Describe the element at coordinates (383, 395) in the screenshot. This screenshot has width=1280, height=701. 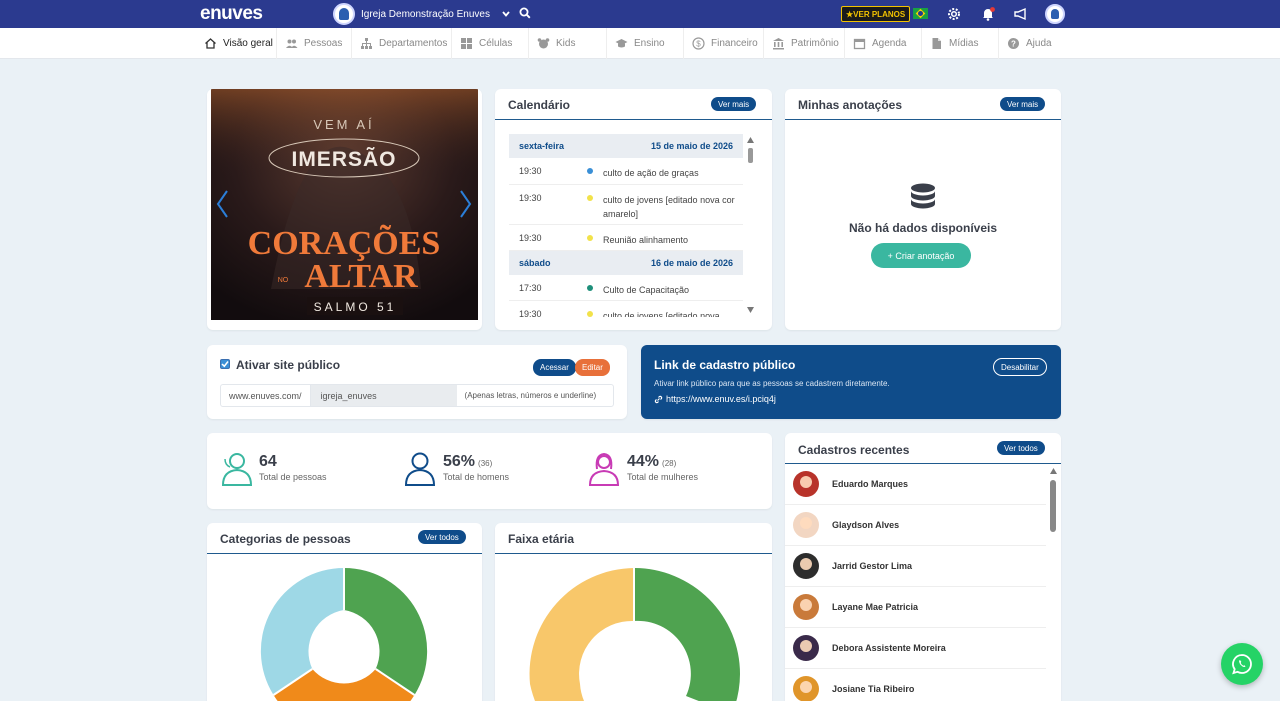
I see `slug-input: igreja_enuves` at that location.